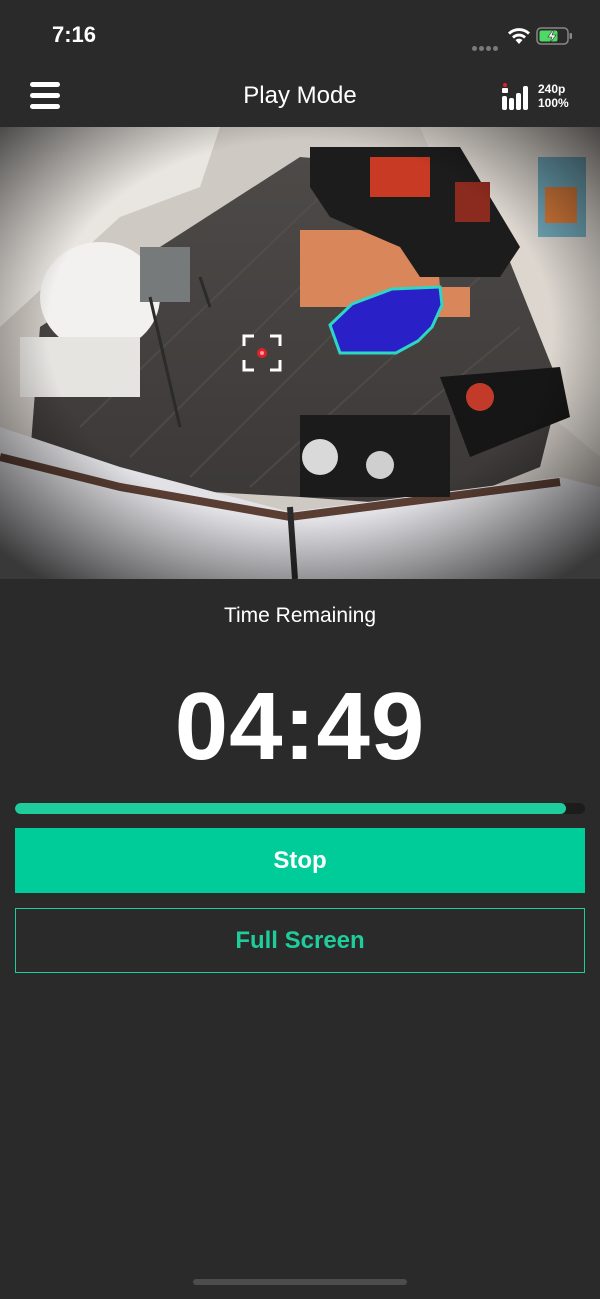 This screenshot has height=1299, width=600. Describe the element at coordinates (300, 98) in the screenshot. I see `app-header: Play Mode 240p 100%` at that location.